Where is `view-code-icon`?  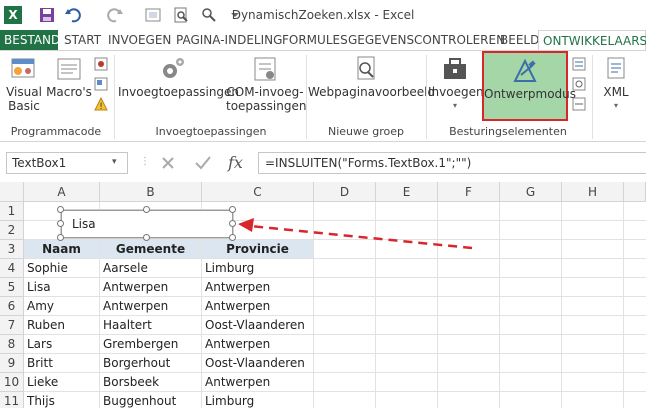 view-code-icon is located at coordinates (579, 84).